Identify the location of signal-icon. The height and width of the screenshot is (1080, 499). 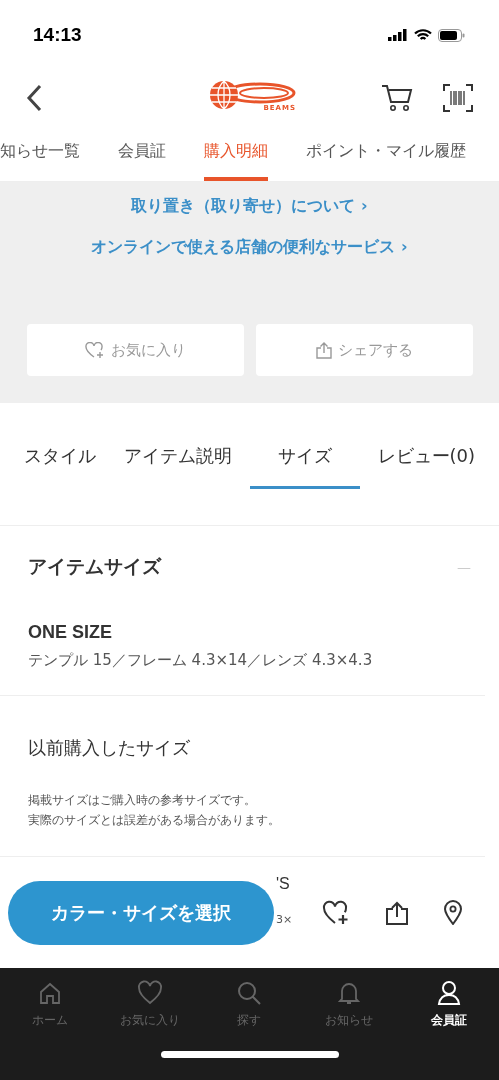
(398, 35).